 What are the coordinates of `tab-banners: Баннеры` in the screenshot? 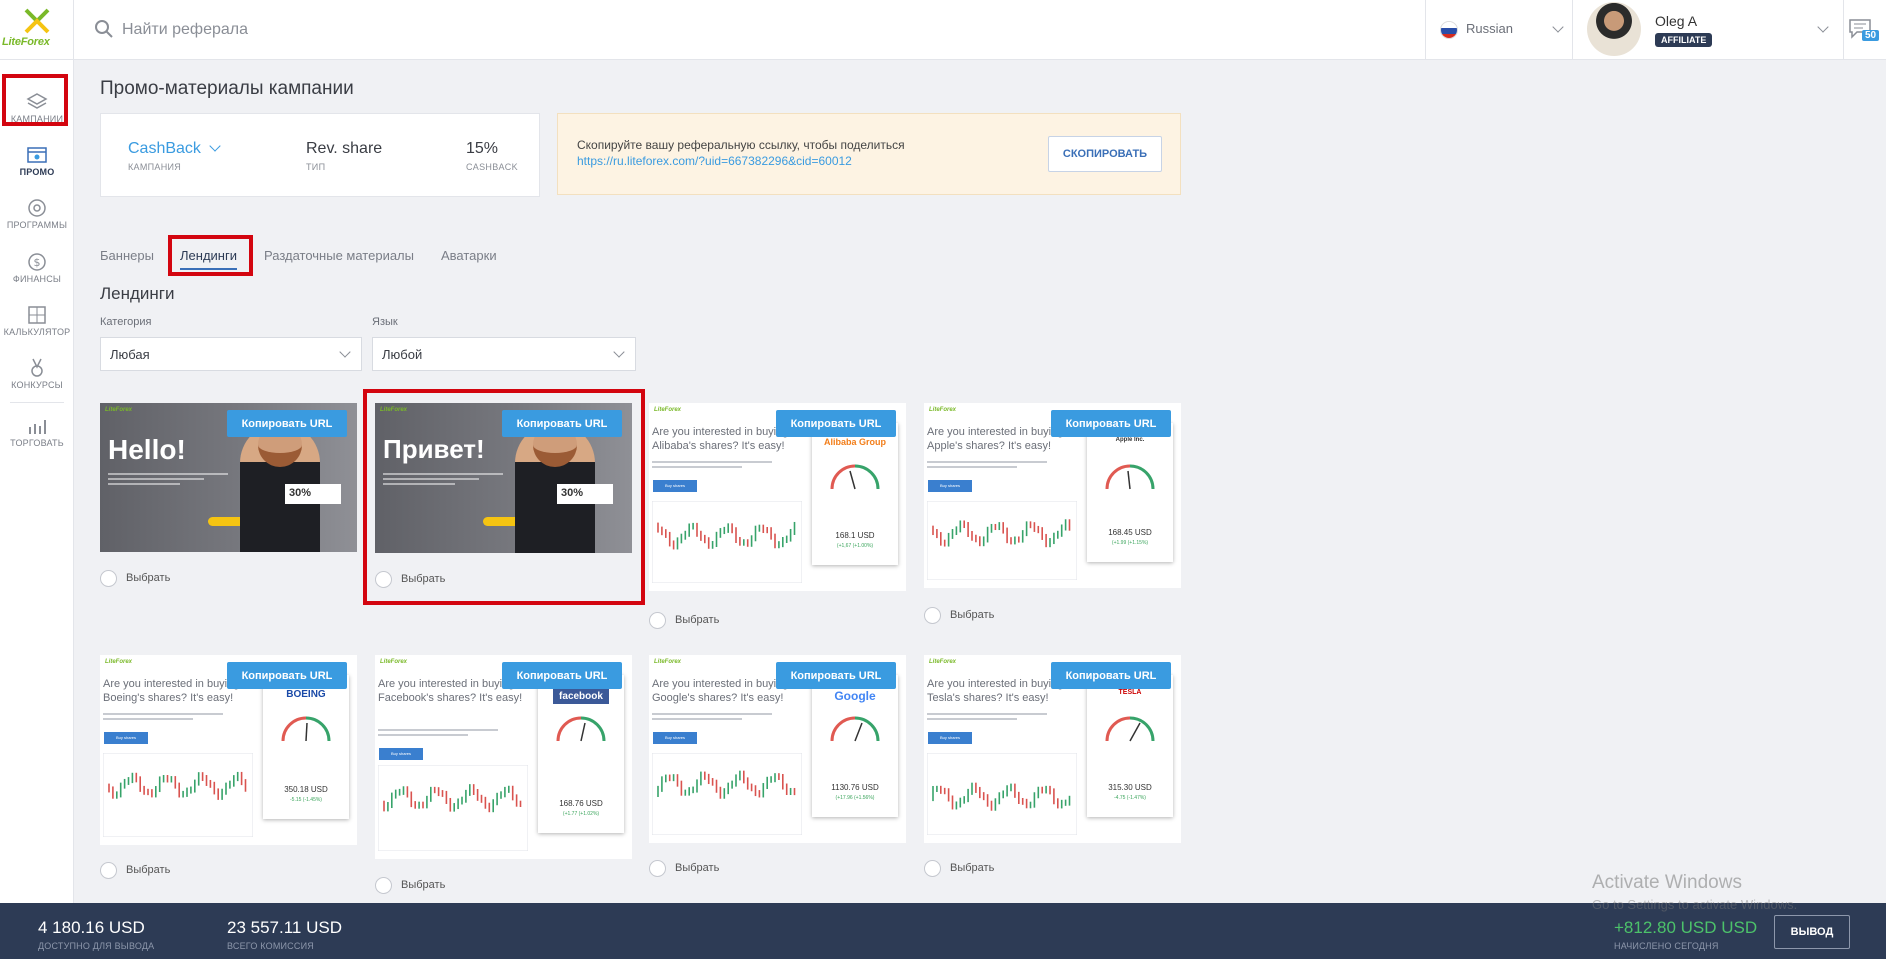 It's located at (127, 255).